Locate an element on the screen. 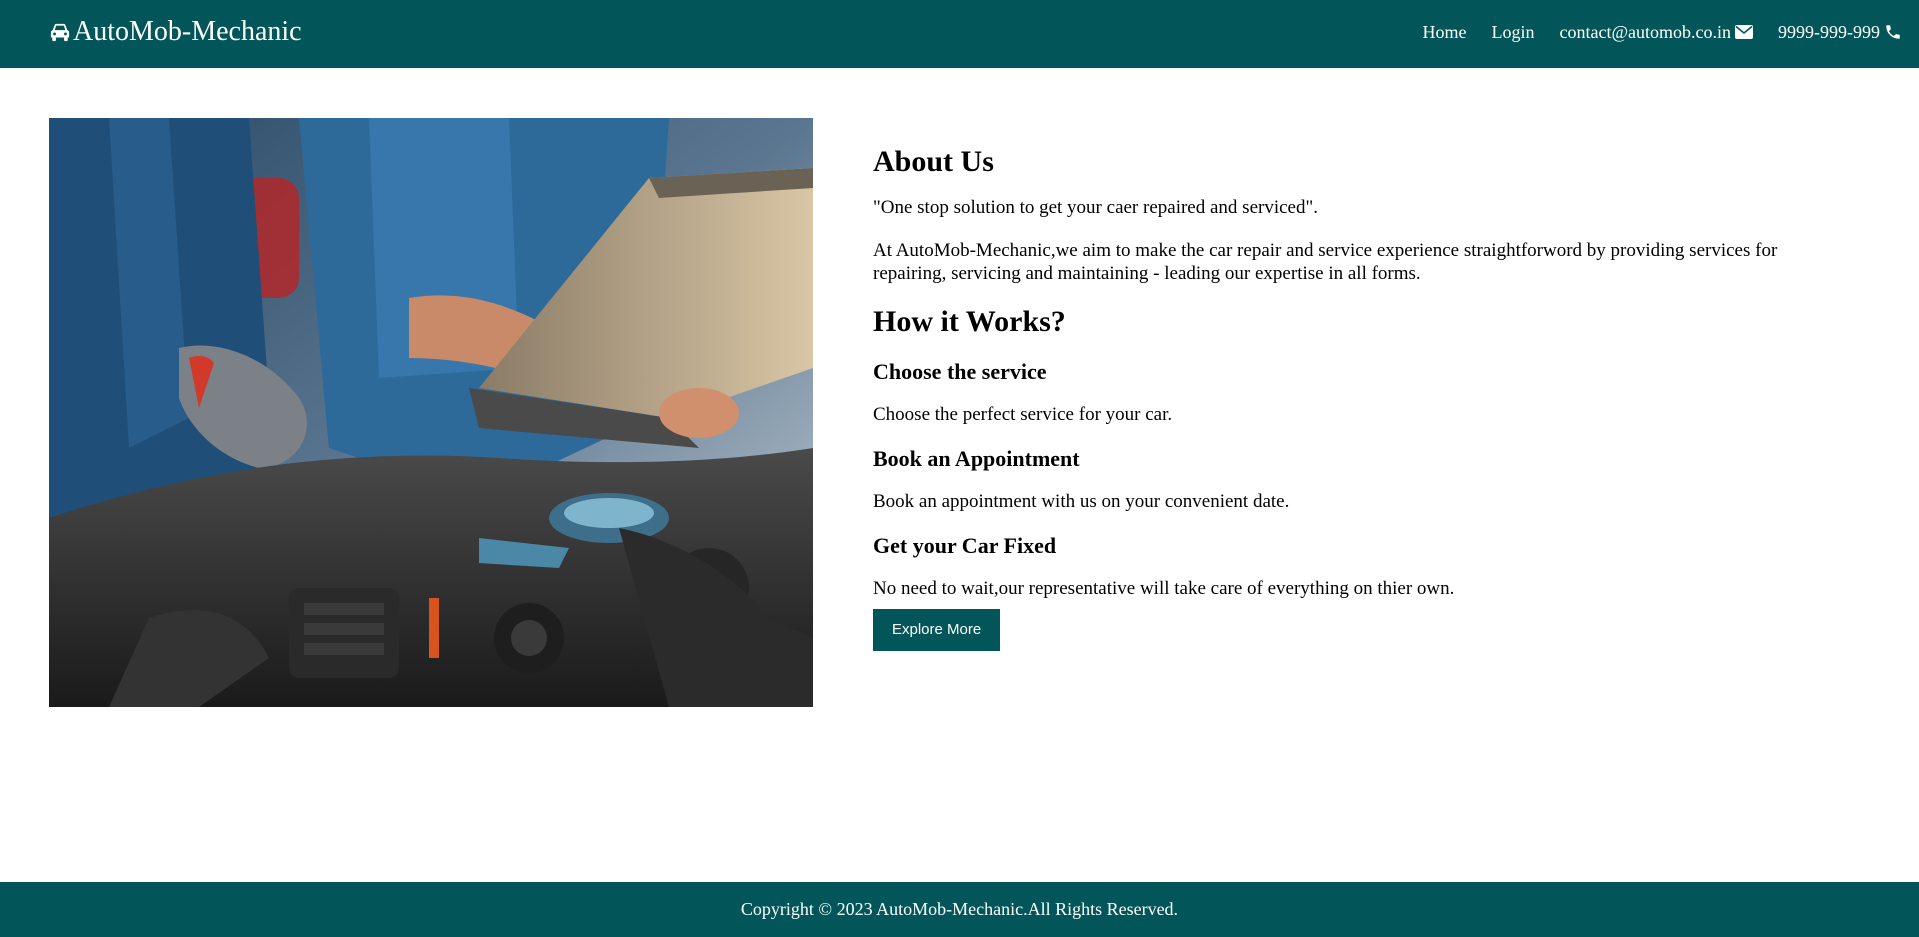  step-title: Get your Car Fixed is located at coordinates (965, 545).